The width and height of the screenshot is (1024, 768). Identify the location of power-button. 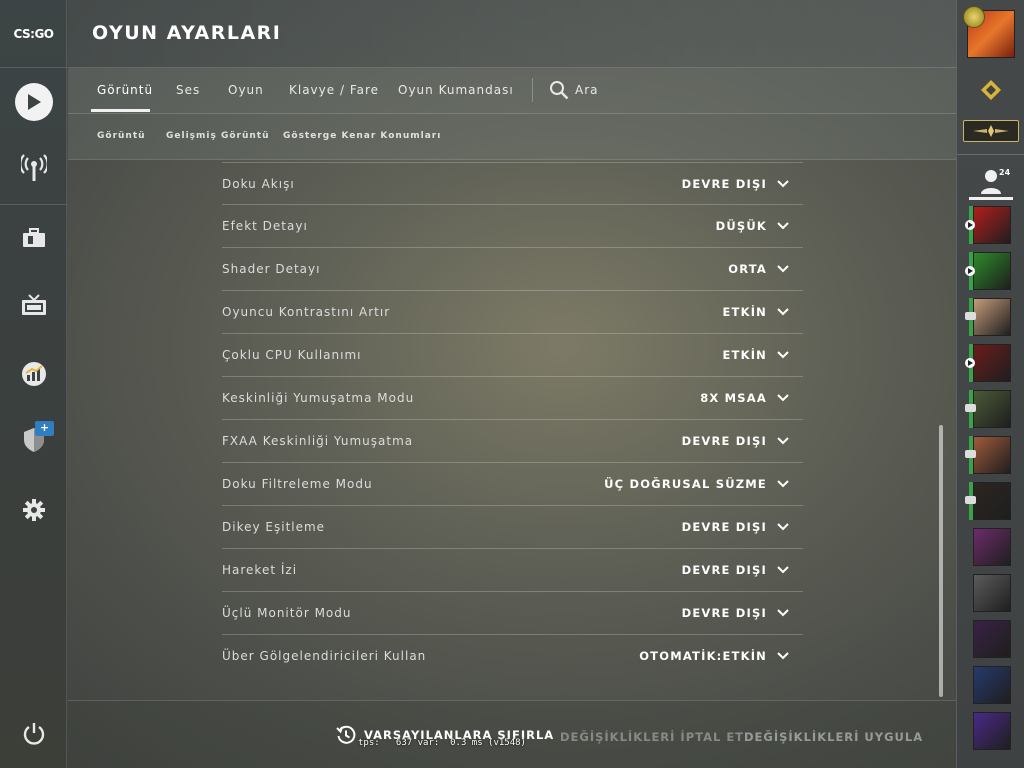
(33, 734).